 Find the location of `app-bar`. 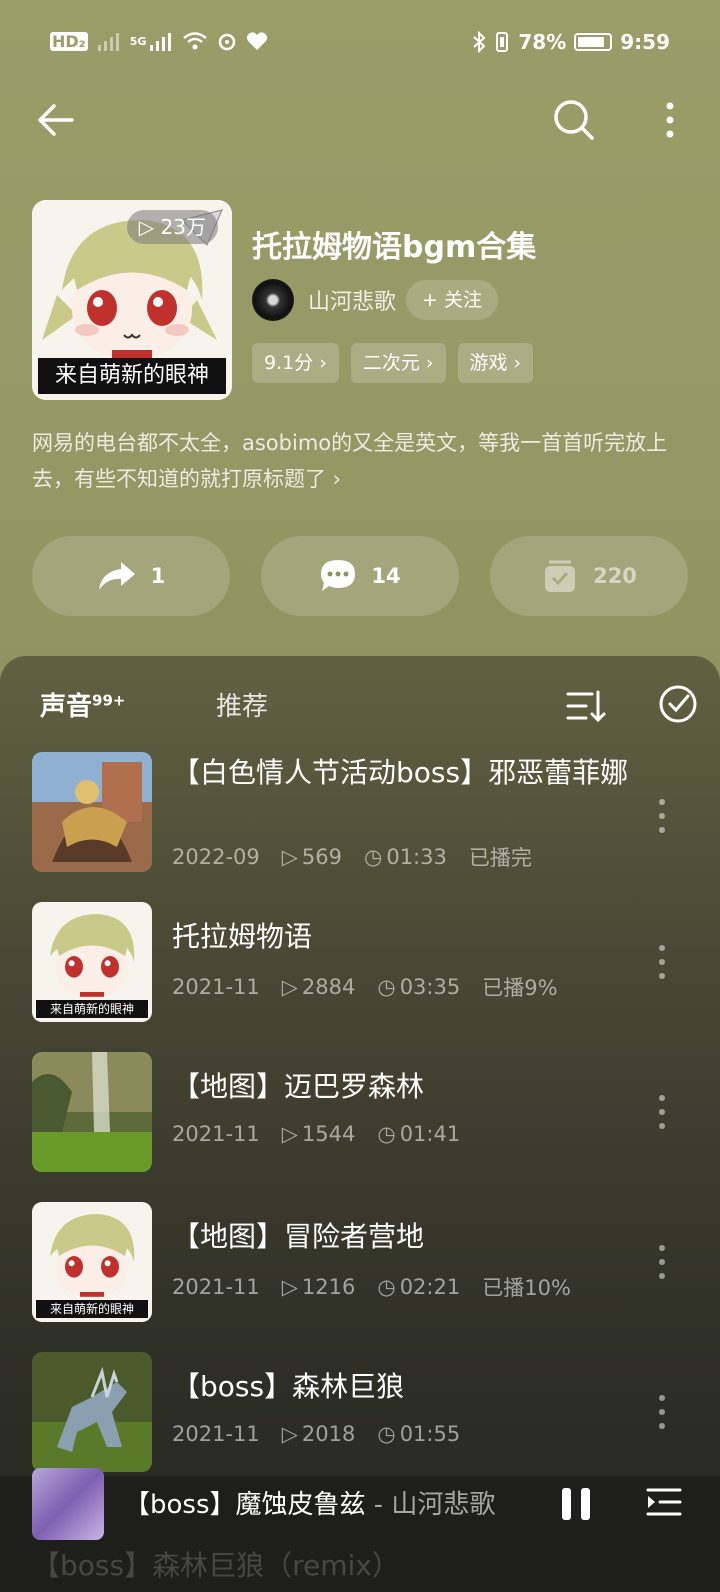

app-bar is located at coordinates (360, 120).